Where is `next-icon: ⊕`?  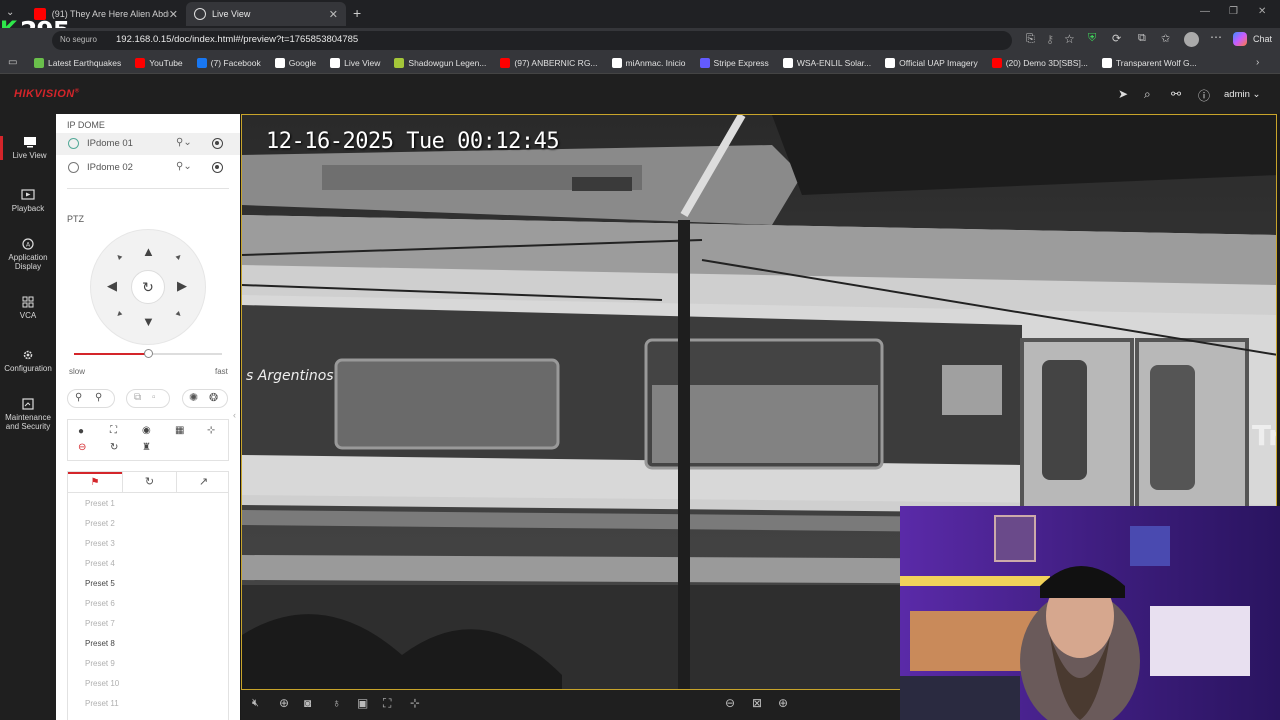 next-icon: ⊕ is located at coordinates (783, 703).